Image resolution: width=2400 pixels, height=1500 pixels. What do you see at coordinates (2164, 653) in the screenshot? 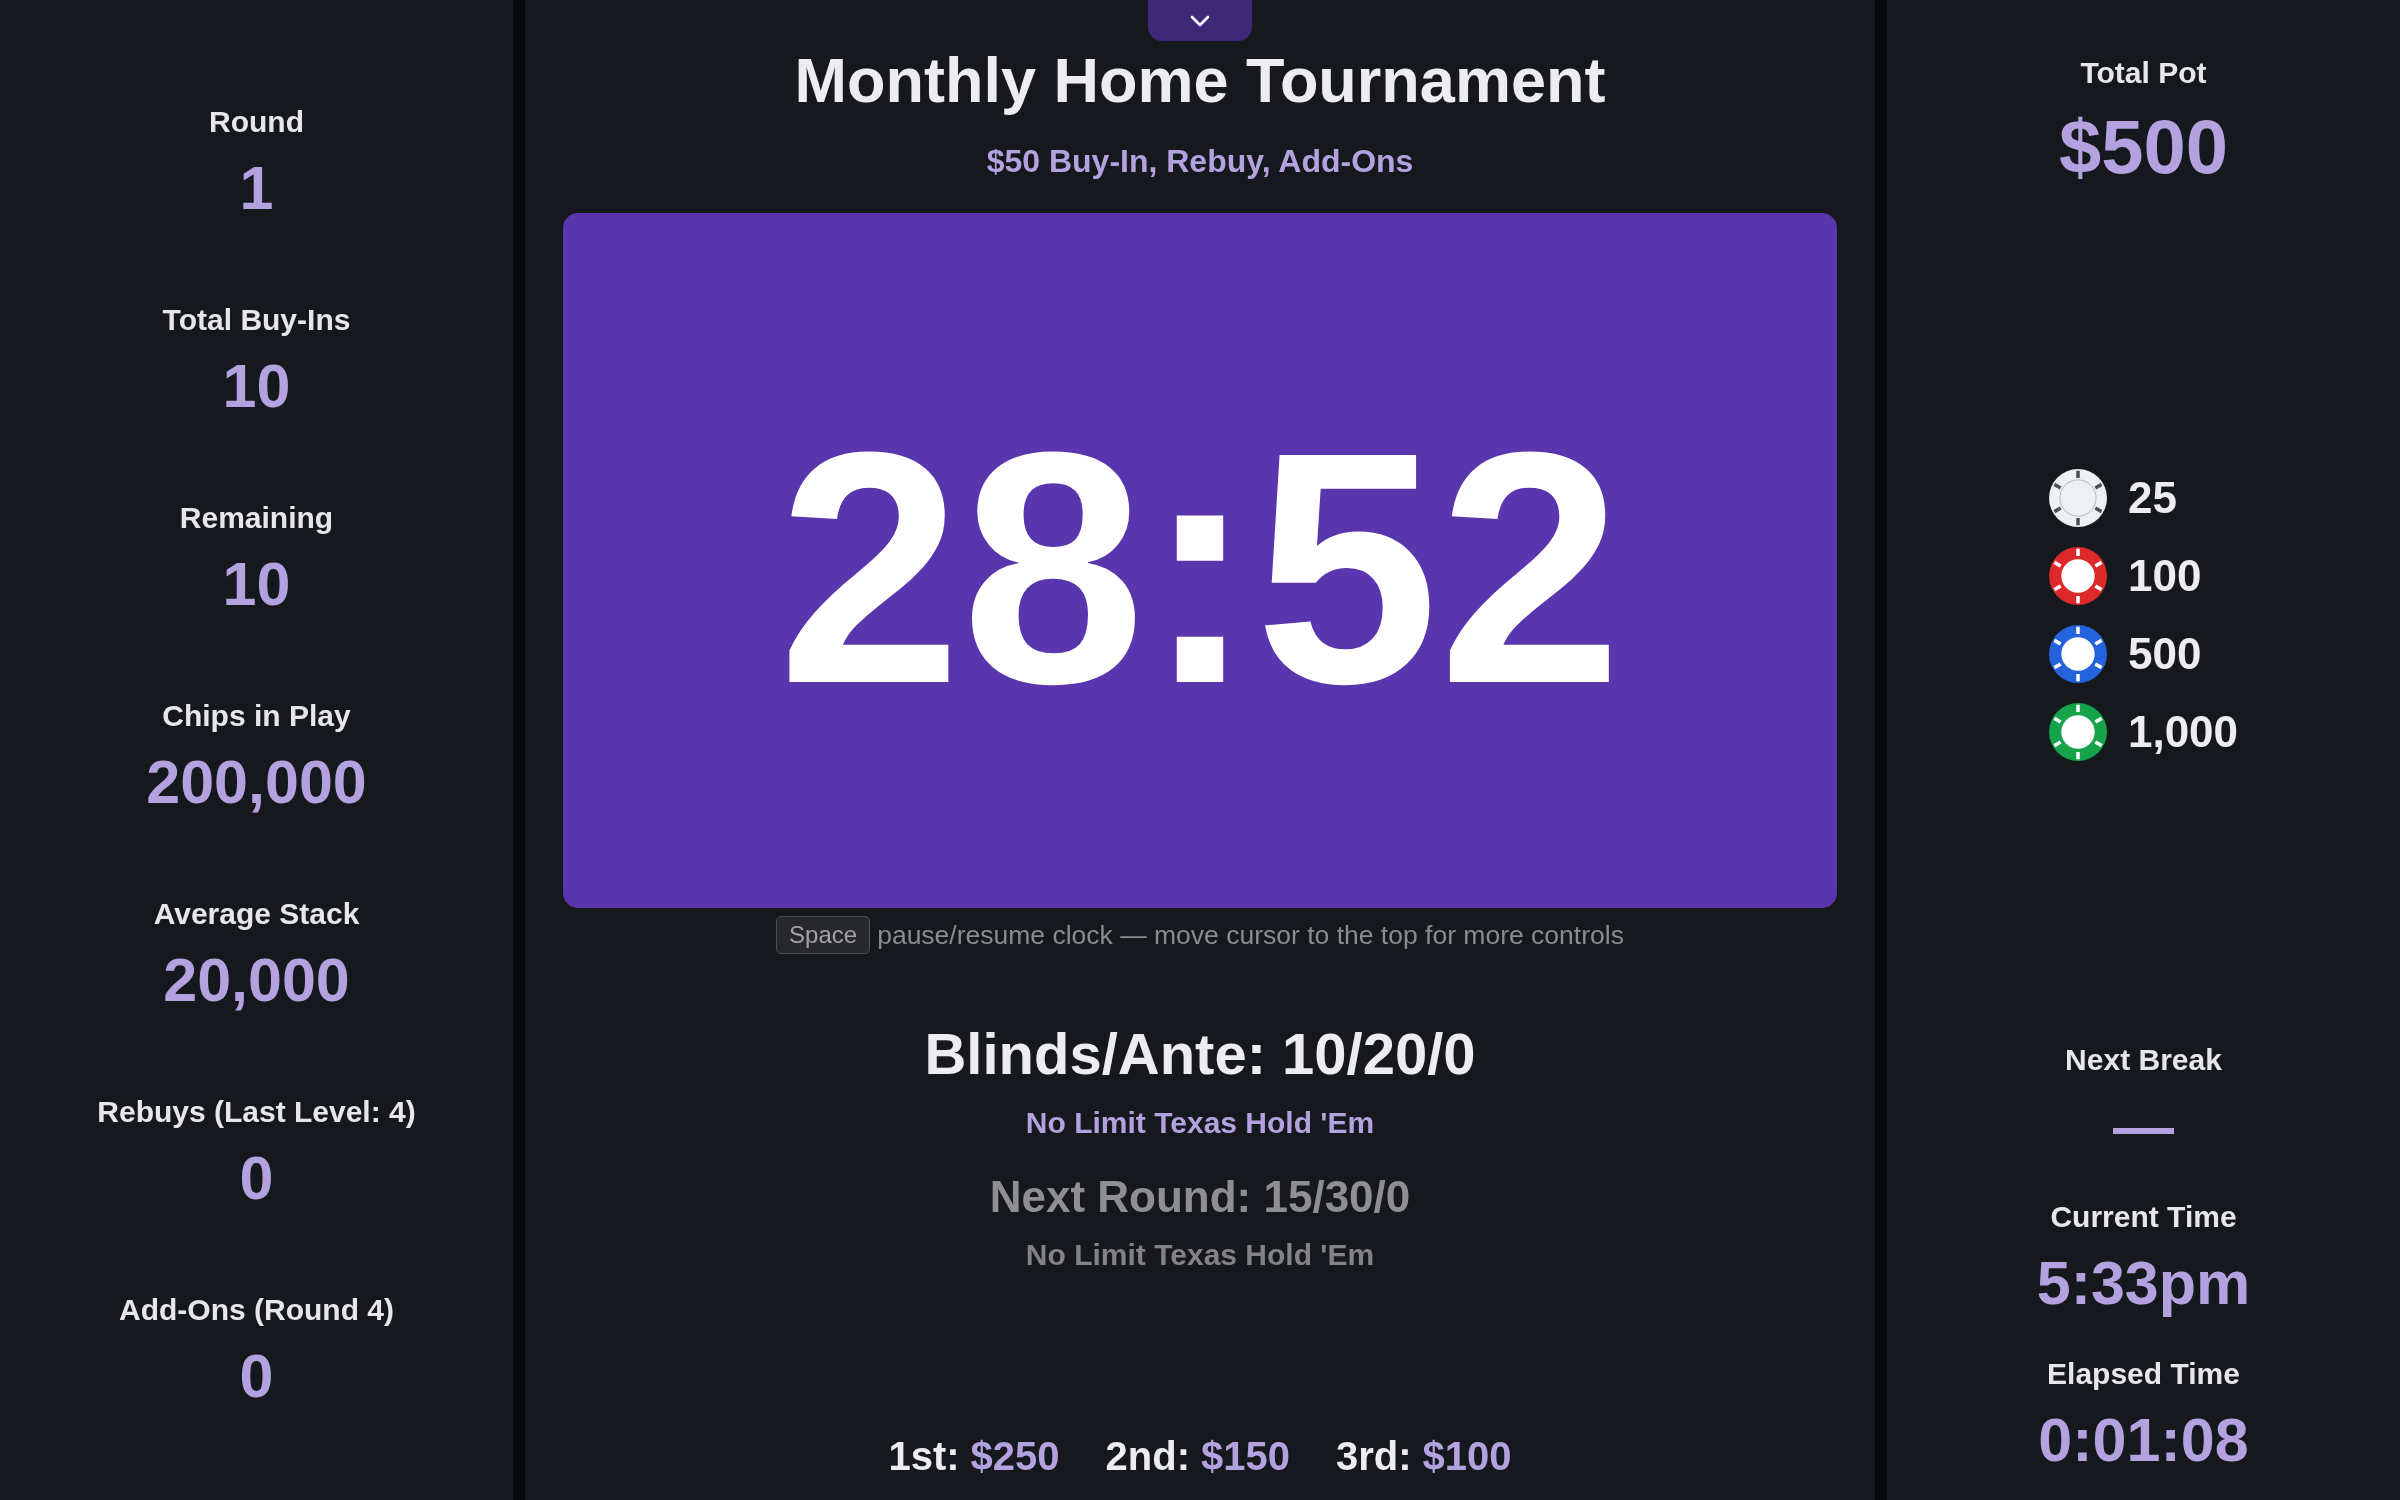
I see `chip-value: 500` at bounding box center [2164, 653].